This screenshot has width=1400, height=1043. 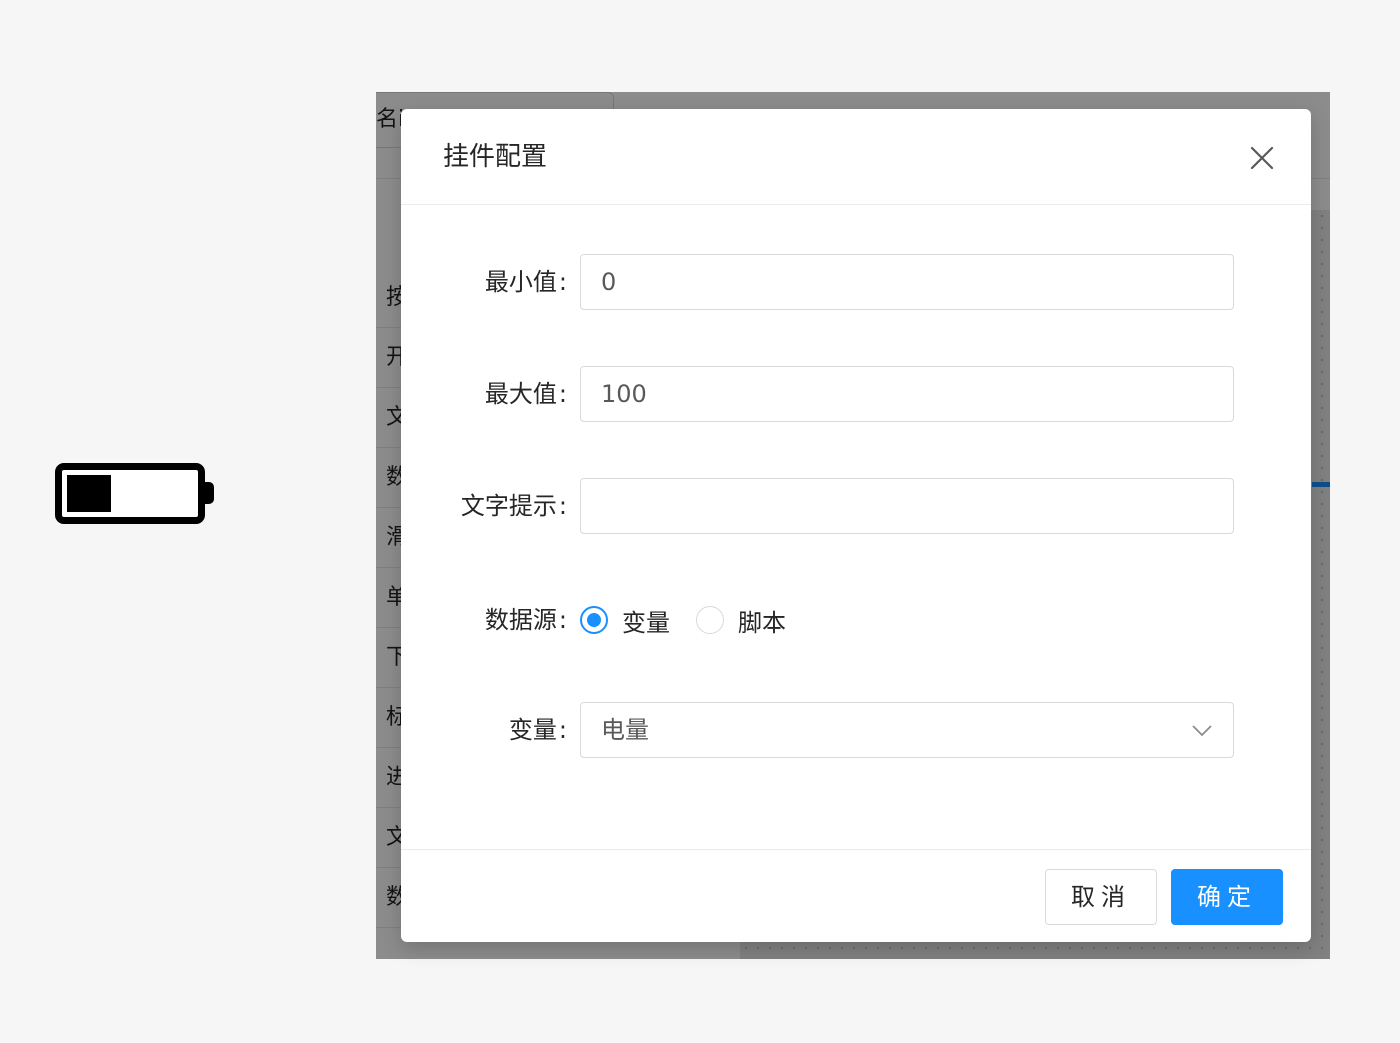 I want to click on max-value-input, so click(x=907, y=394).